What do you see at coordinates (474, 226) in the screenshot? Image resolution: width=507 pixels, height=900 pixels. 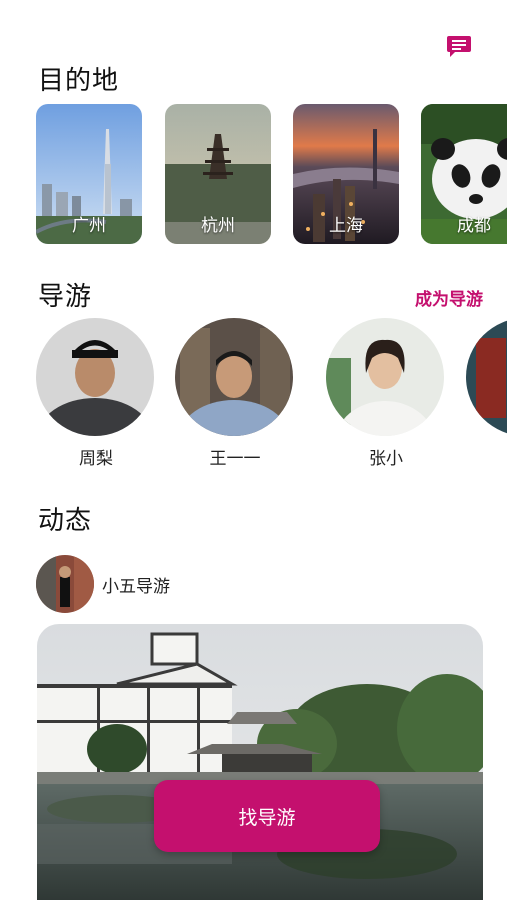 I see `destination-label: 成都` at bounding box center [474, 226].